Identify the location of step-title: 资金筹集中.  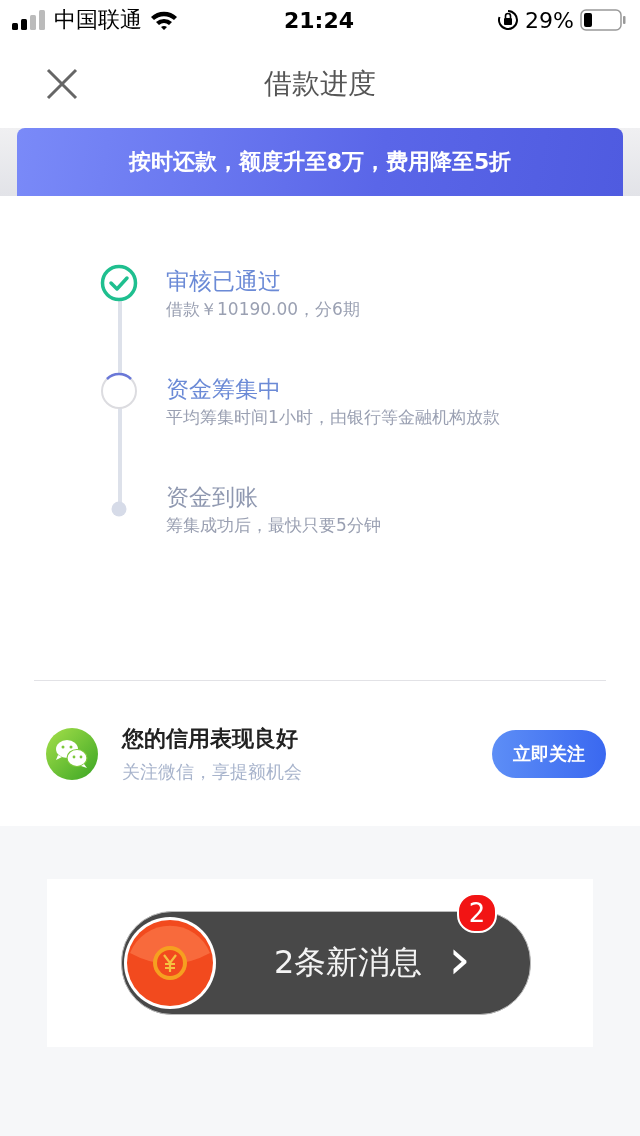
(224, 389).